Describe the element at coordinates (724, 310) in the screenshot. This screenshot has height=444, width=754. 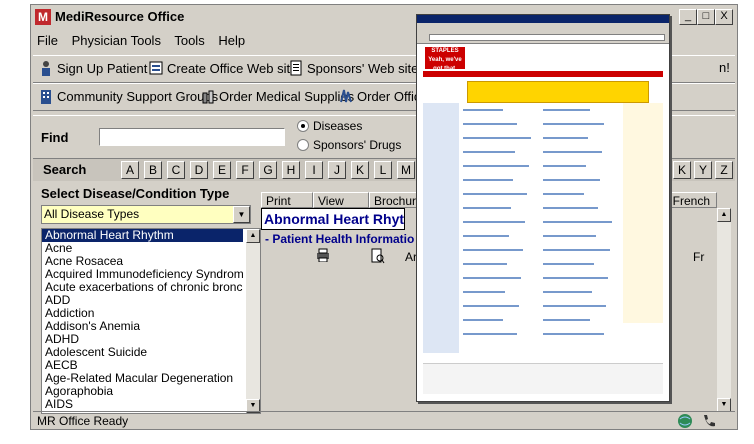
I see `grid-scrollbar: ▲ ▼` at that location.